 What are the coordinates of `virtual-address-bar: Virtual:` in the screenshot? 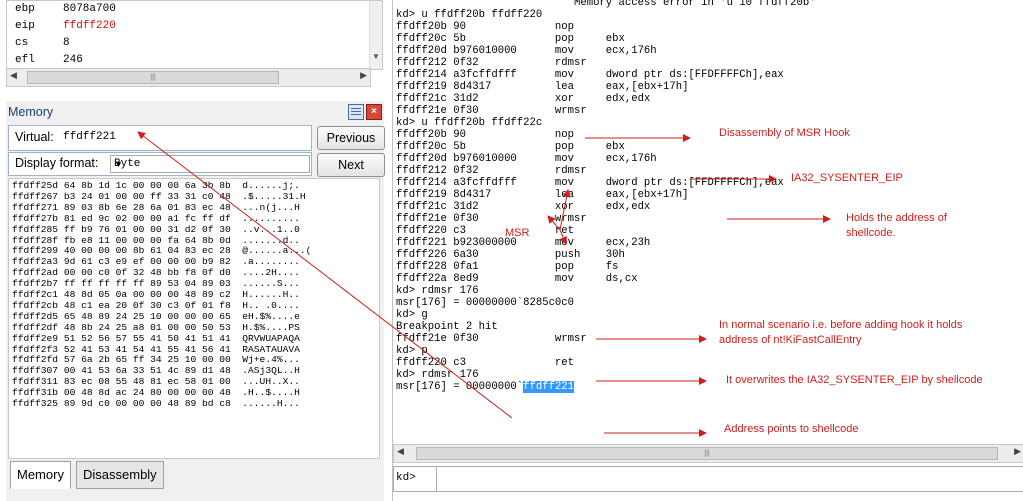 It's located at (160, 138).